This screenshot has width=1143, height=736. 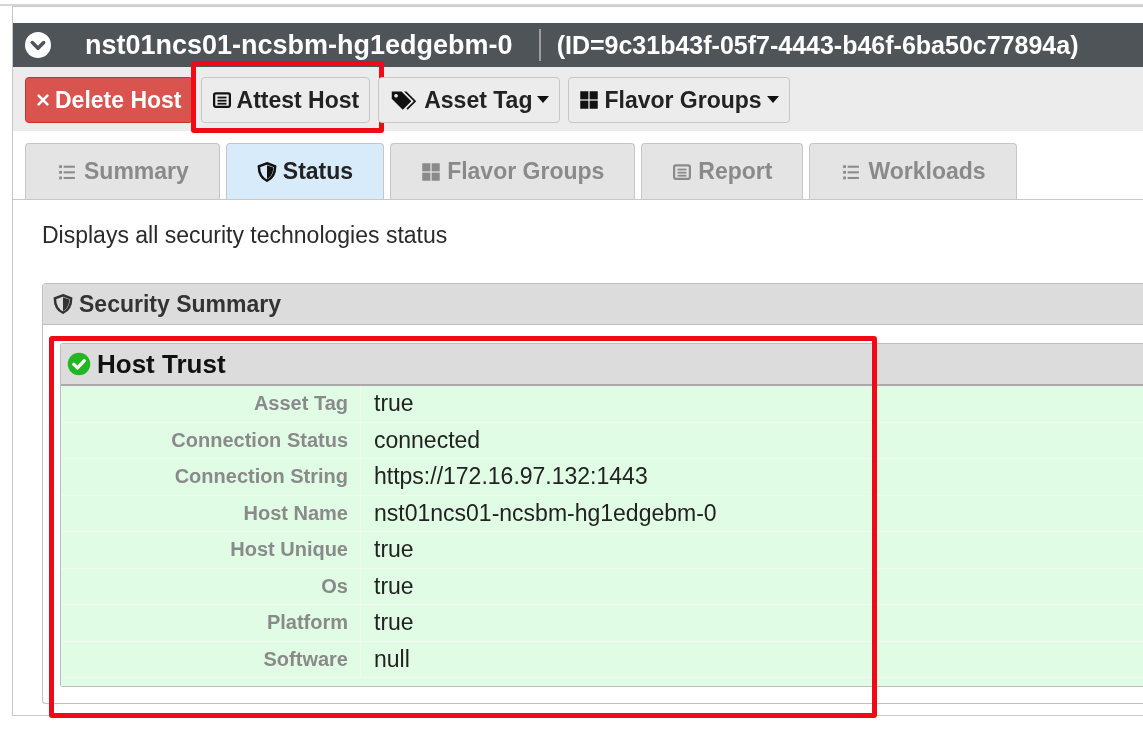 I want to click on tab: Summary, so click(x=122, y=171).